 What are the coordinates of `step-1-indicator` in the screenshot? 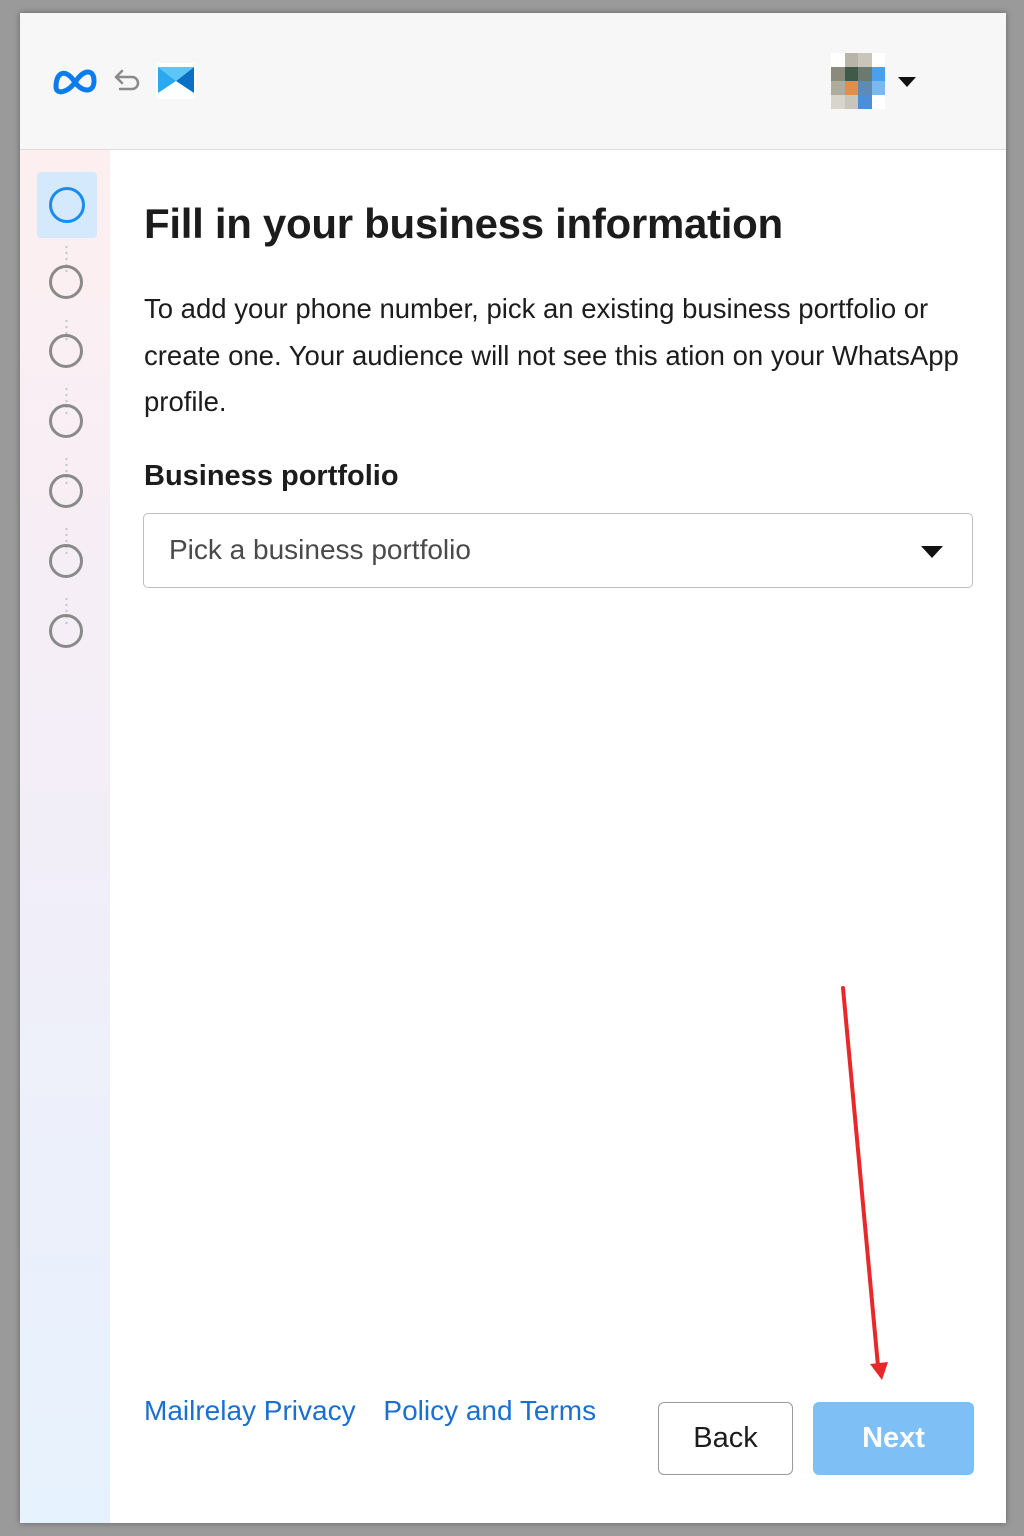 It's located at (67, 205).